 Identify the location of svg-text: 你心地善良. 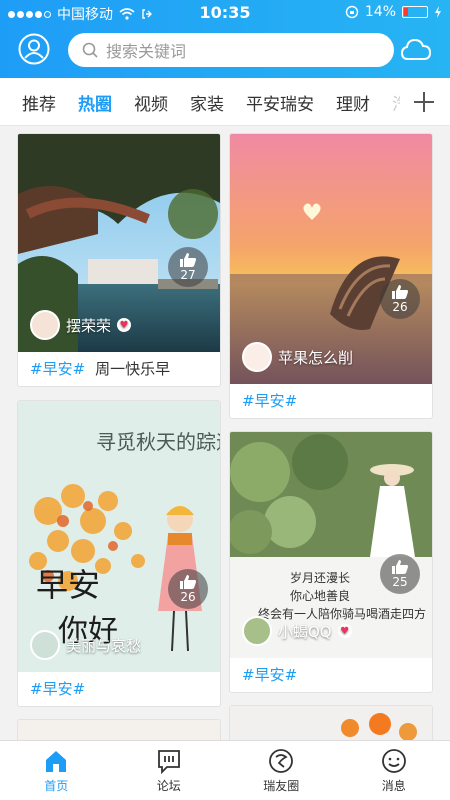
(320, 595).